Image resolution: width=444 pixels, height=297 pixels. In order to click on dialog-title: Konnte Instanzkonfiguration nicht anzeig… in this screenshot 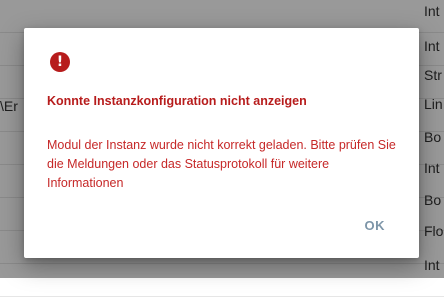, I will do `click(177, 101)`.